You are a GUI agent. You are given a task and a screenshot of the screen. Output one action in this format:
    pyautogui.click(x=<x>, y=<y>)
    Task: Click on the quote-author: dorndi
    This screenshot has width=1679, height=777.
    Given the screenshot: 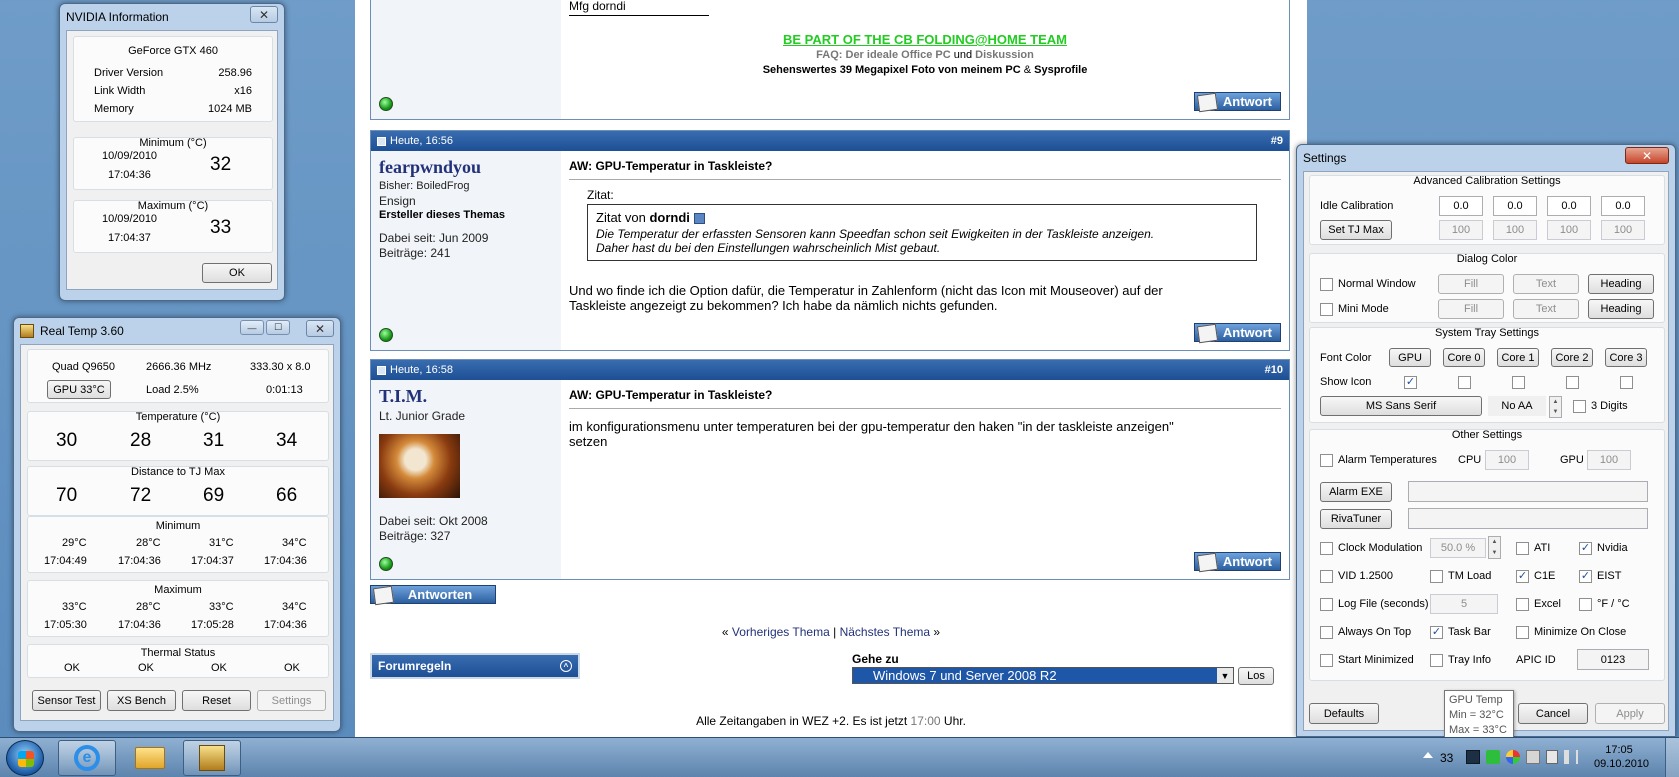 What is the action you would take?
    pyautogui.click(x=669, y=217)
    